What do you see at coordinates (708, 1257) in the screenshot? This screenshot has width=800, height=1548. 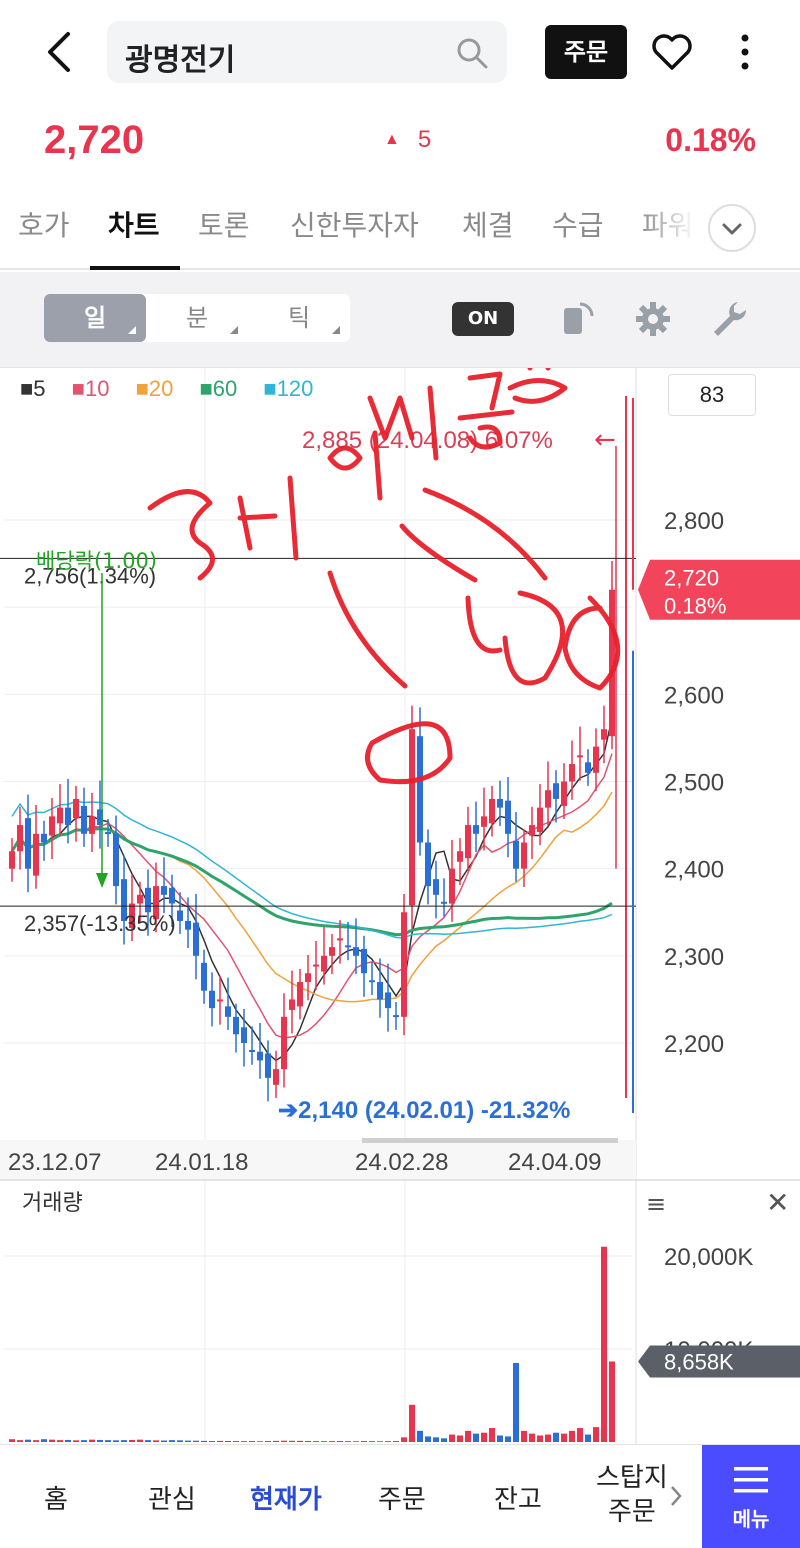 I see `volume-y-tick: 20,000K` at bounding box center [708, 1257].